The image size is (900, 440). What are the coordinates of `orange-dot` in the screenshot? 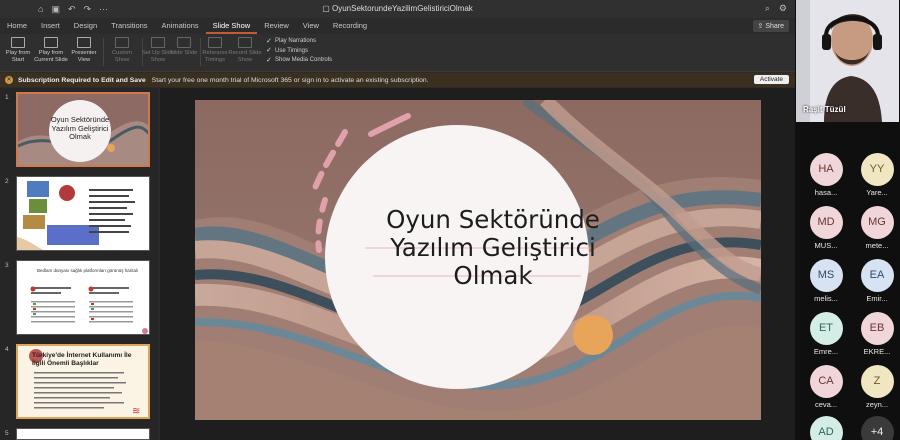 It's located at (593, 335).